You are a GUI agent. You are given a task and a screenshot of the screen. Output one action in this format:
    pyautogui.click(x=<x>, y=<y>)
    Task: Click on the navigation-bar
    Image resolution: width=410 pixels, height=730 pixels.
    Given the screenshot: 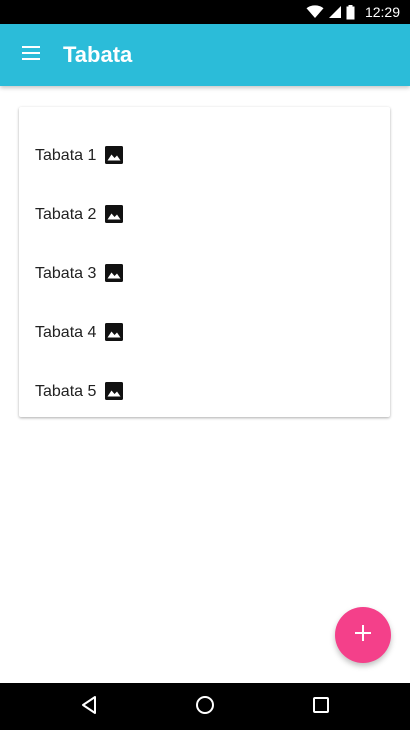 What is the action you would take?
    pyautogui.click(x=205, y=706)
    